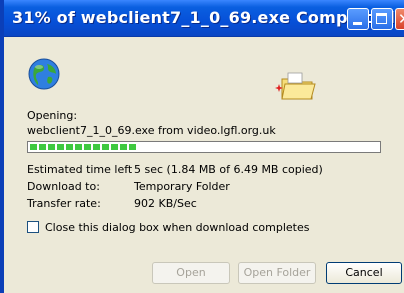 The height and width of the screenshot is (293, 404). What do you see at coordinates (277, 273) in the screenshot?
I see `open-folder-button: Open Folder` at bounding box center [277, 273].